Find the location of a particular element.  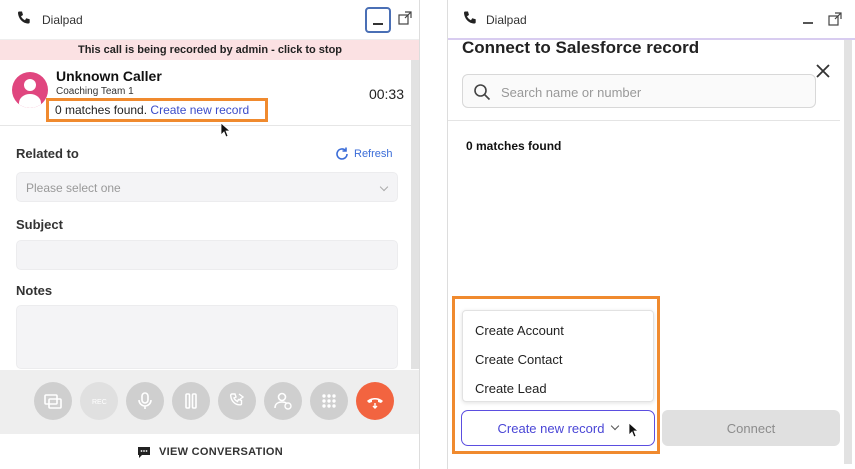

caller-team: Coaching Team 1 is located at coordinates (95, 91).